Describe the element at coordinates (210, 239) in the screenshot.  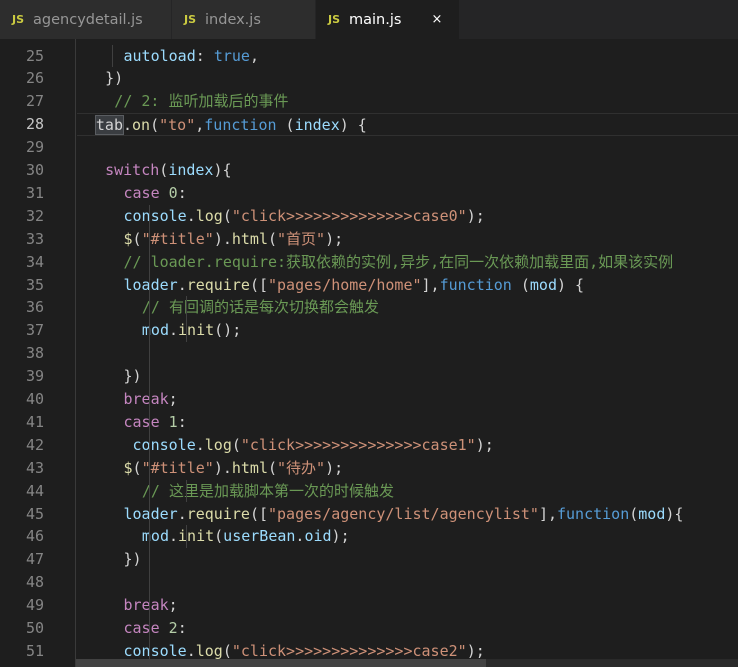
I see `code-line: $("#title").html("首页");` at that location.